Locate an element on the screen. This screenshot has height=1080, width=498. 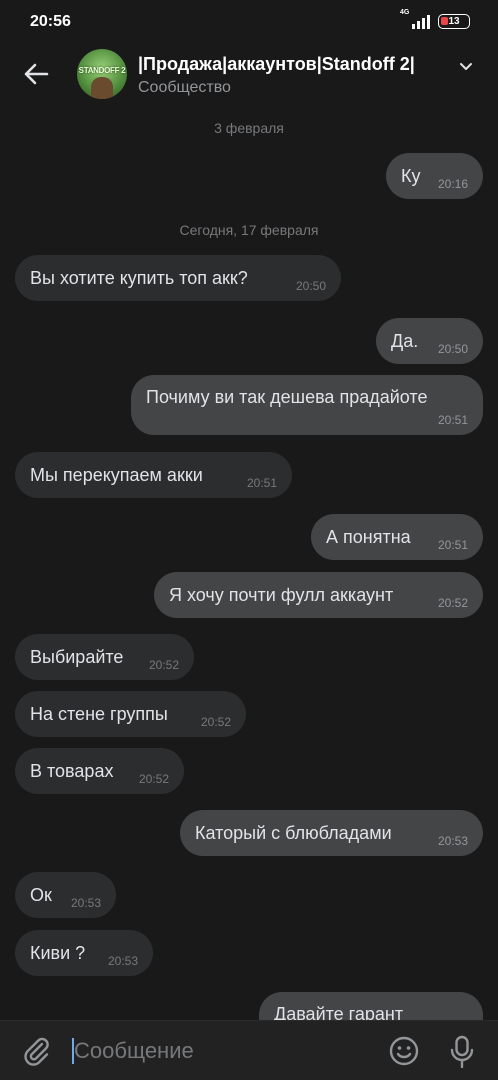
message-text: На стене группы is located at coordinates (99, 713).